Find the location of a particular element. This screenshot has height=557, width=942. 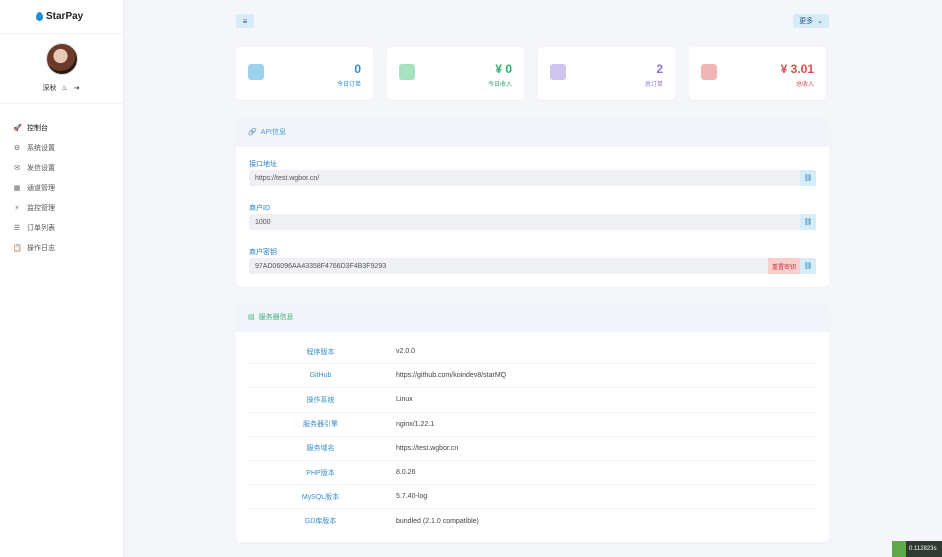

user-profile: 深秋 ♨ ⇥ is located at coordinates (61, 69).